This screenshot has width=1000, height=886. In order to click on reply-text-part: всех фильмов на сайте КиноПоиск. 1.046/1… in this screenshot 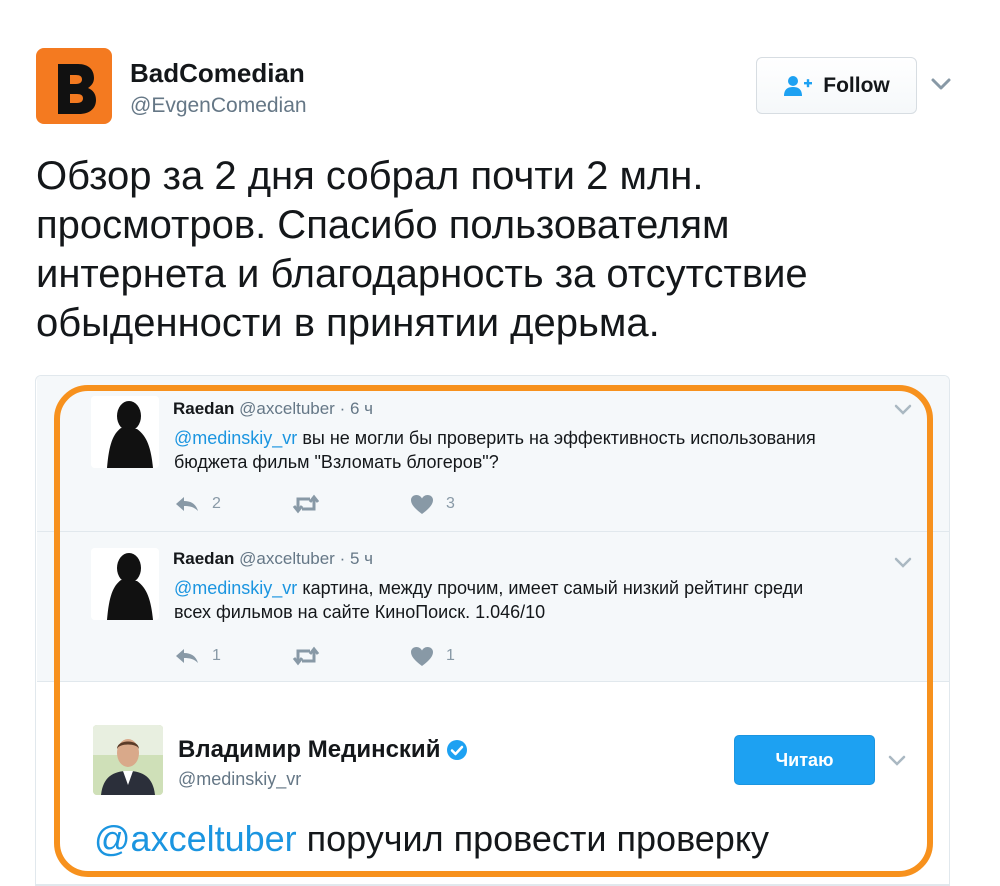, I will do `click(360, 612)`.